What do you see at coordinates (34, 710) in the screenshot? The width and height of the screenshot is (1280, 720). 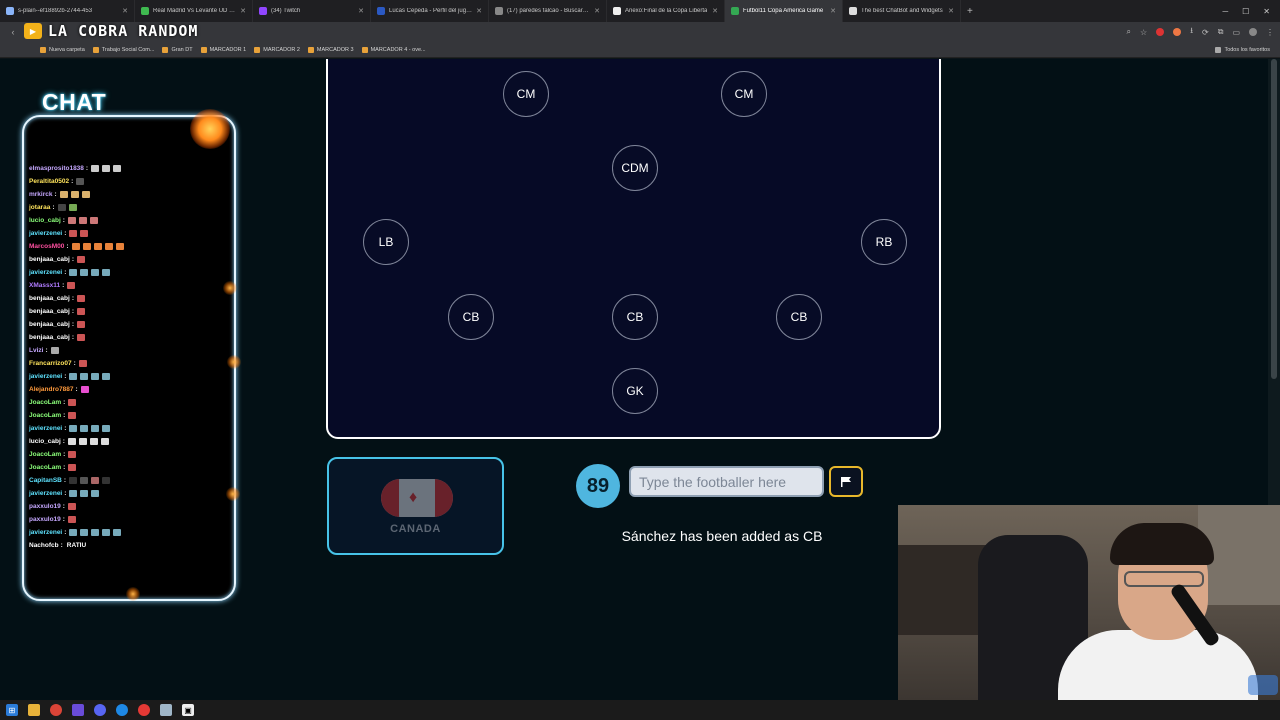 I see `file-explorer-icon` at bounding box center [34, 710].